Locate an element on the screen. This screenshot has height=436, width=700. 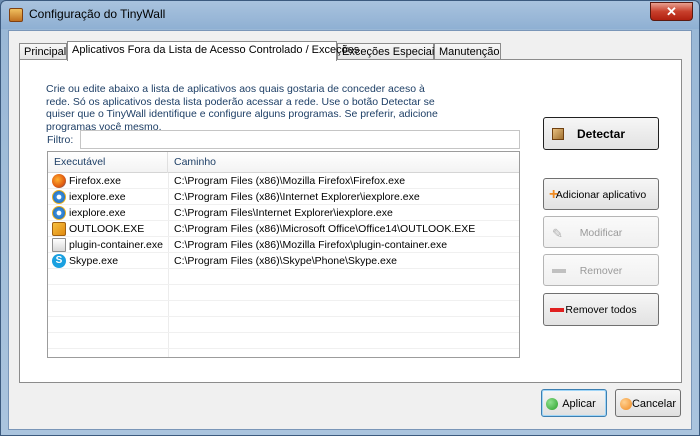
add-application-button: + Adicionar aplicativo is located at coordinates (601, 194).